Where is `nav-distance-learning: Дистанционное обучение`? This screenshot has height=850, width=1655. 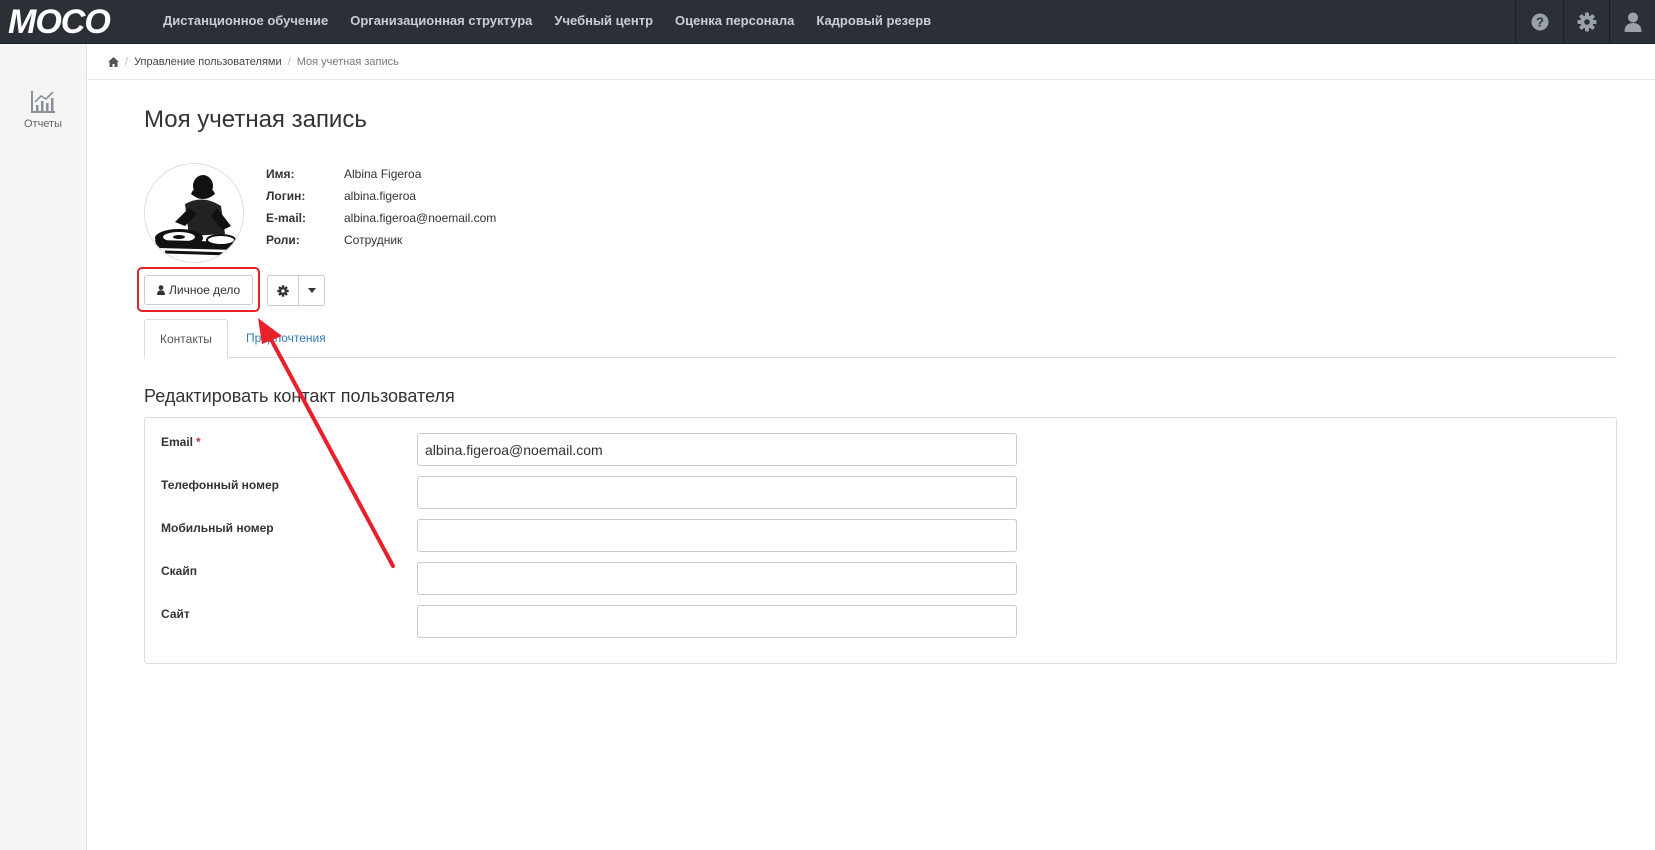 nav-distance-learning: Дистанционное обучение is located at coordinates (245, 22).